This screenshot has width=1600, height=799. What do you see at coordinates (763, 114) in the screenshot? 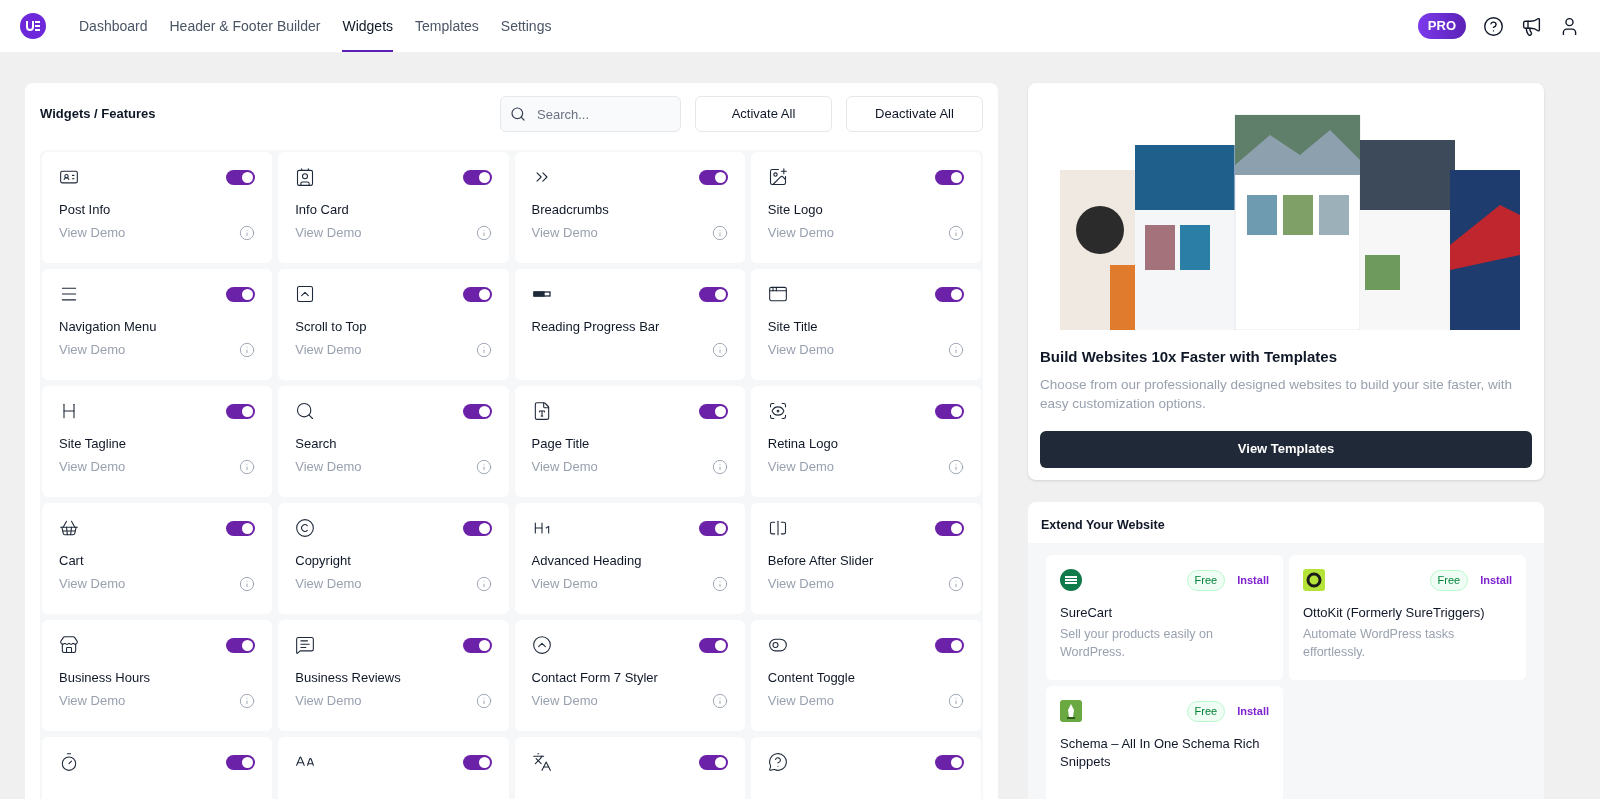
I see `bulk-action-button: Activate All` at bounding box center [763, 114].